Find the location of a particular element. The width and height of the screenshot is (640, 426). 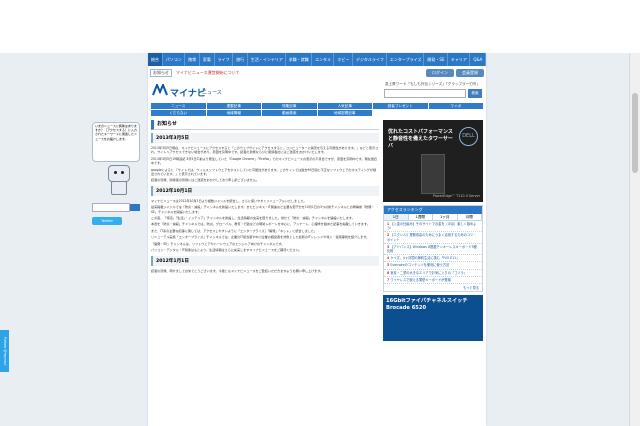

ranking-text: 東京・二重の大きなエリアでお気に入りの「ゴジラ」 is located at coordinates (428, 272).